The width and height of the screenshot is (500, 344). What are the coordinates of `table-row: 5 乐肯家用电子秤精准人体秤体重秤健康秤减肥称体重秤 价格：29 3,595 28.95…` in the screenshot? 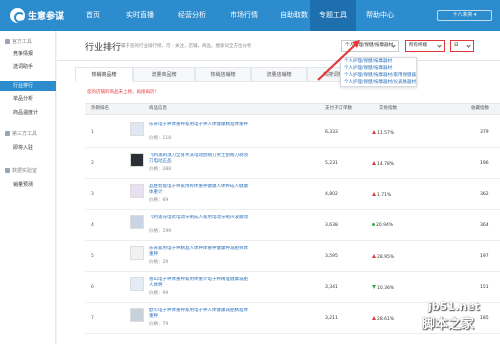 It's located at (292, 257).